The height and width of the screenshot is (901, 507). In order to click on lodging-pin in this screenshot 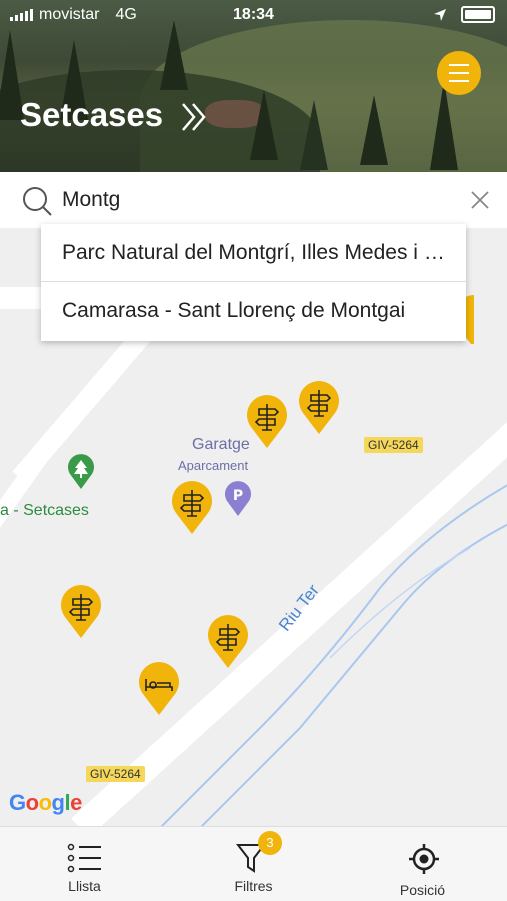, I will do `click(159, 689)`.